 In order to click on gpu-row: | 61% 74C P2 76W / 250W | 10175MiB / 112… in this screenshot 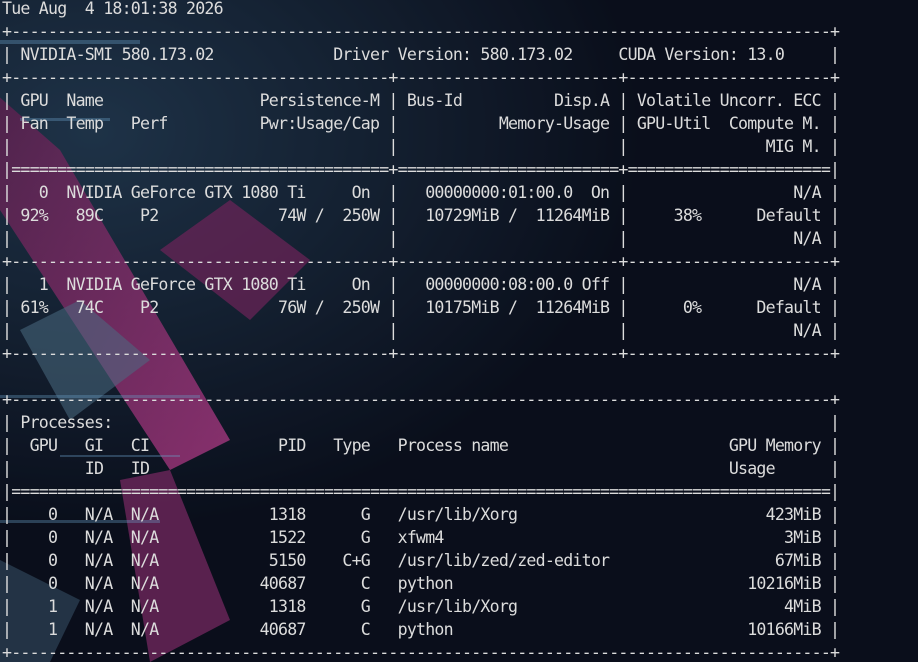, I will do `click(421, 307)`.